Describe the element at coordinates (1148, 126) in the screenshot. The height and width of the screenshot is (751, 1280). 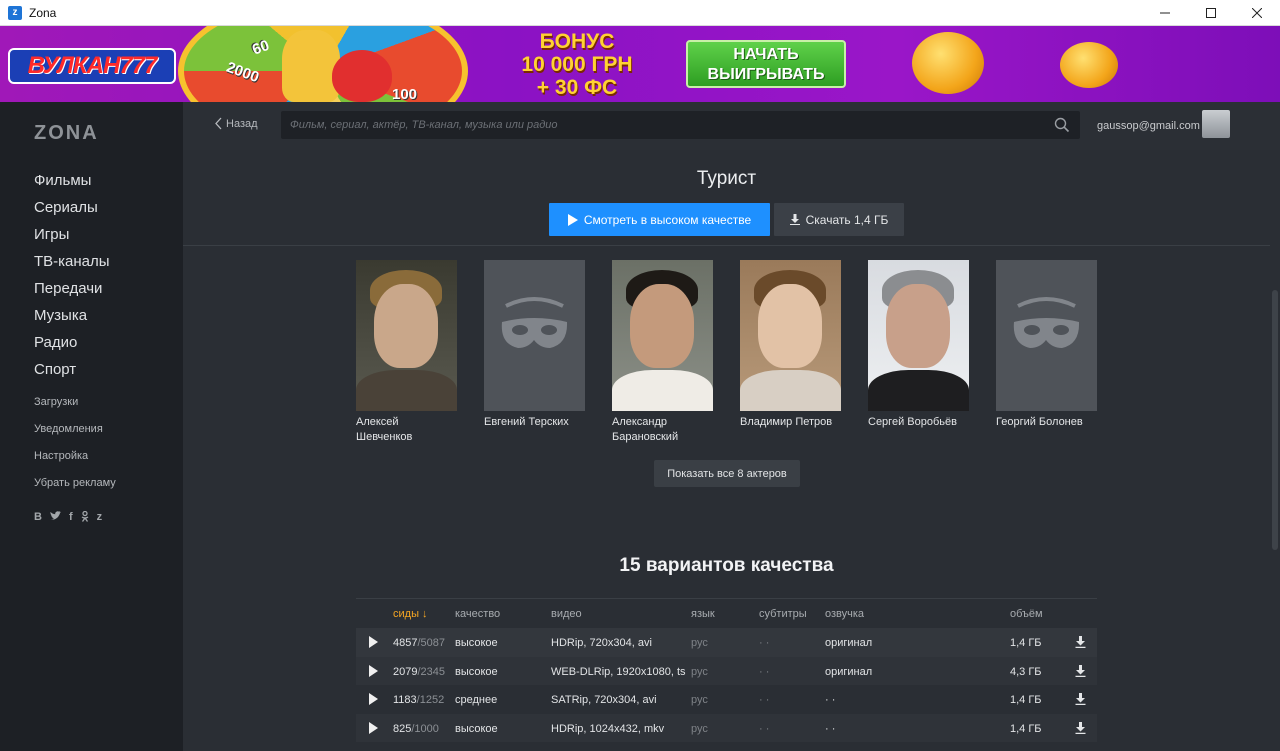
I see `user-email: gaussop@gmail.com` at that location.